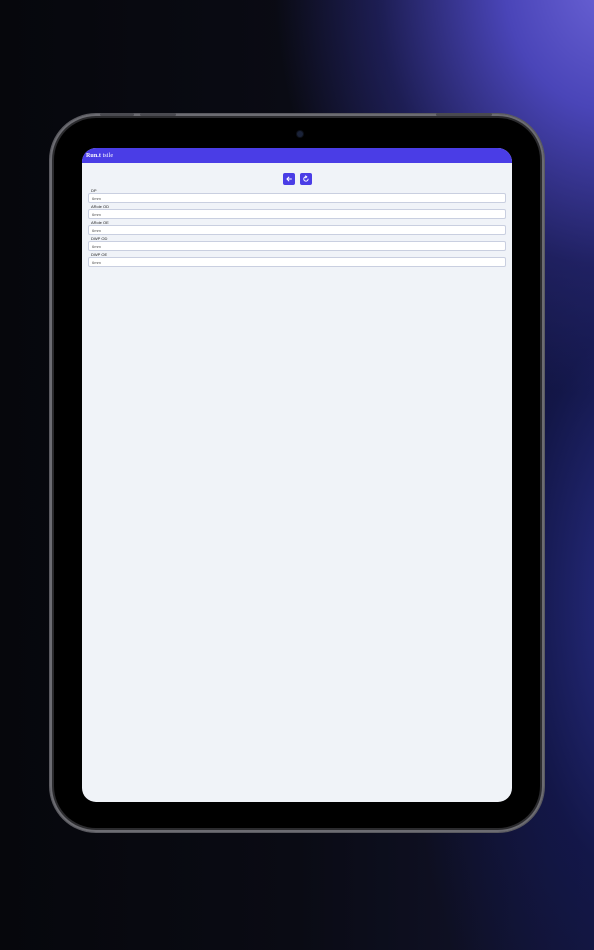 The height and width of the screenshot is (950, 594). I want to click on app-title: Run.t tsile, so click(99, 156).